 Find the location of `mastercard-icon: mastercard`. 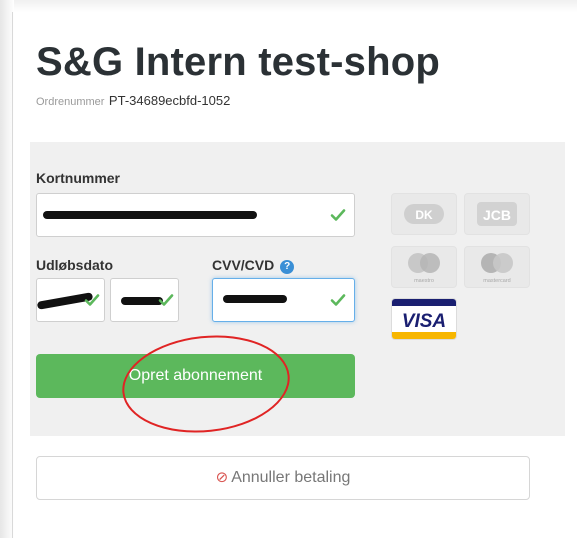

mastercard-icon: mastercard is located at coordinates (497, 268).